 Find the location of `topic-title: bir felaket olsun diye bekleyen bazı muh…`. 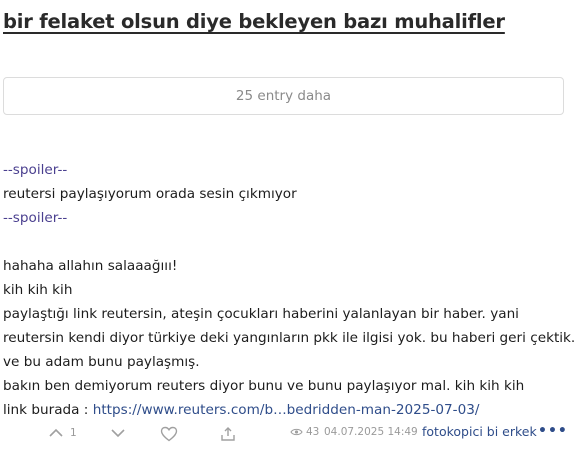

topic-title: bir felaket olsun diye bekleyen bazı muh… is located at coordinates (254, 21).